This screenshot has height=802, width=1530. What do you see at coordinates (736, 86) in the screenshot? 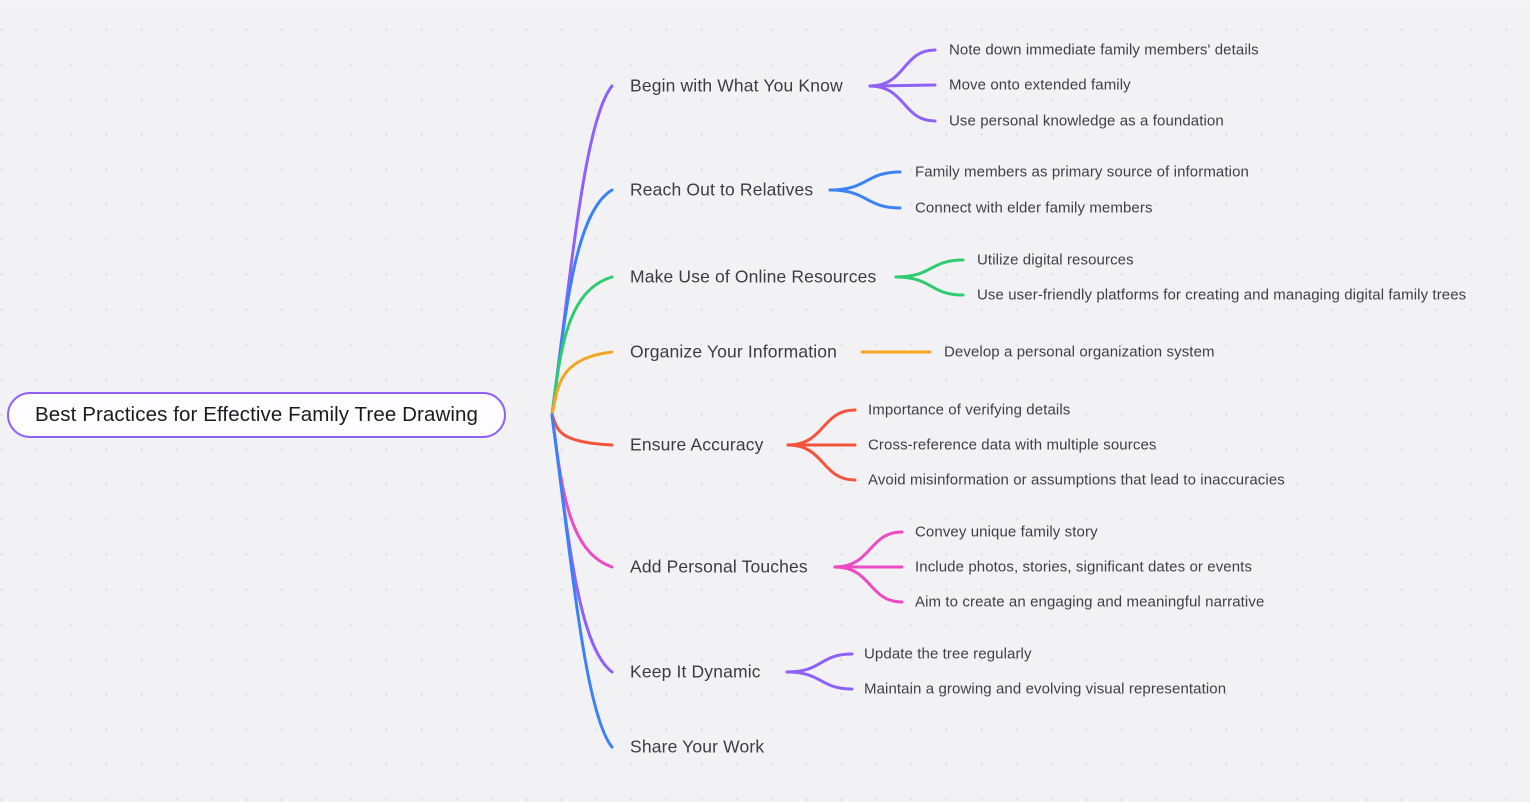
I see `topic-begin-with-what-you-know: Begin with What You Know` at bounding box center [736, 86].